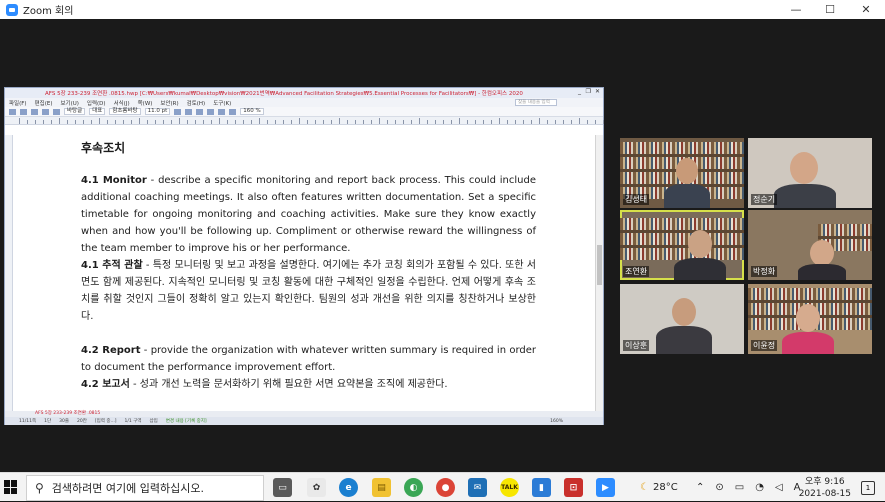 Image resolution: width=885 pixels, height=502 pixels. Describe the element at coordinates (413, 487) in the screenshot. I see `whale-browser-icon: ◐` at that location.